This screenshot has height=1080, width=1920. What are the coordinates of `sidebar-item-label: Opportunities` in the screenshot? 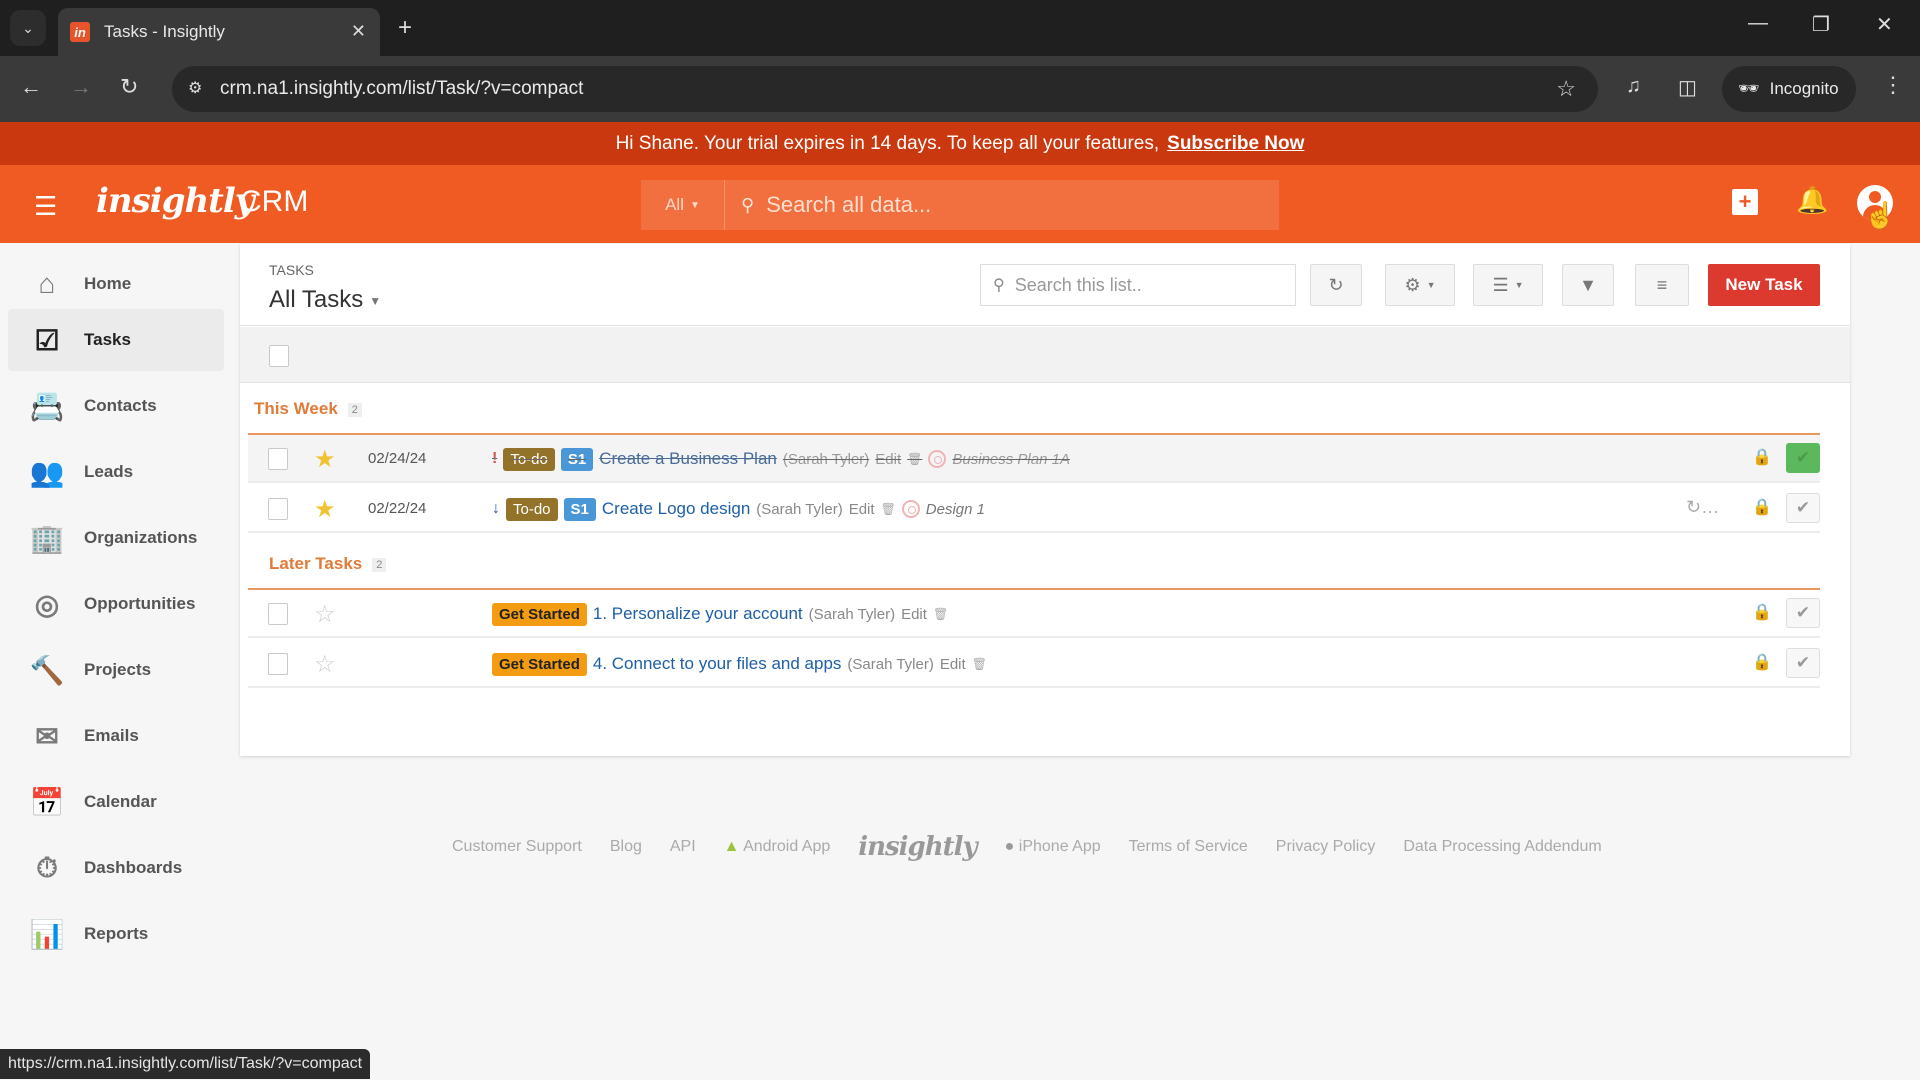 It's located at (140, 603).